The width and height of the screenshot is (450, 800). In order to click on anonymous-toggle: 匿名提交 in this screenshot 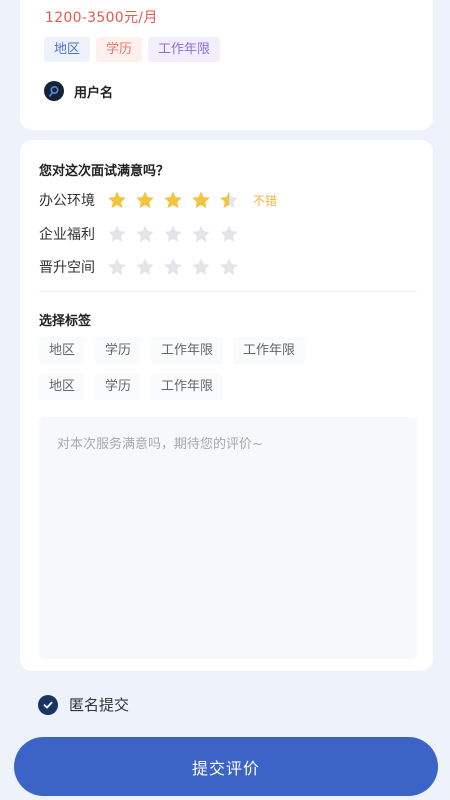, I will do `click(83, 704)`.